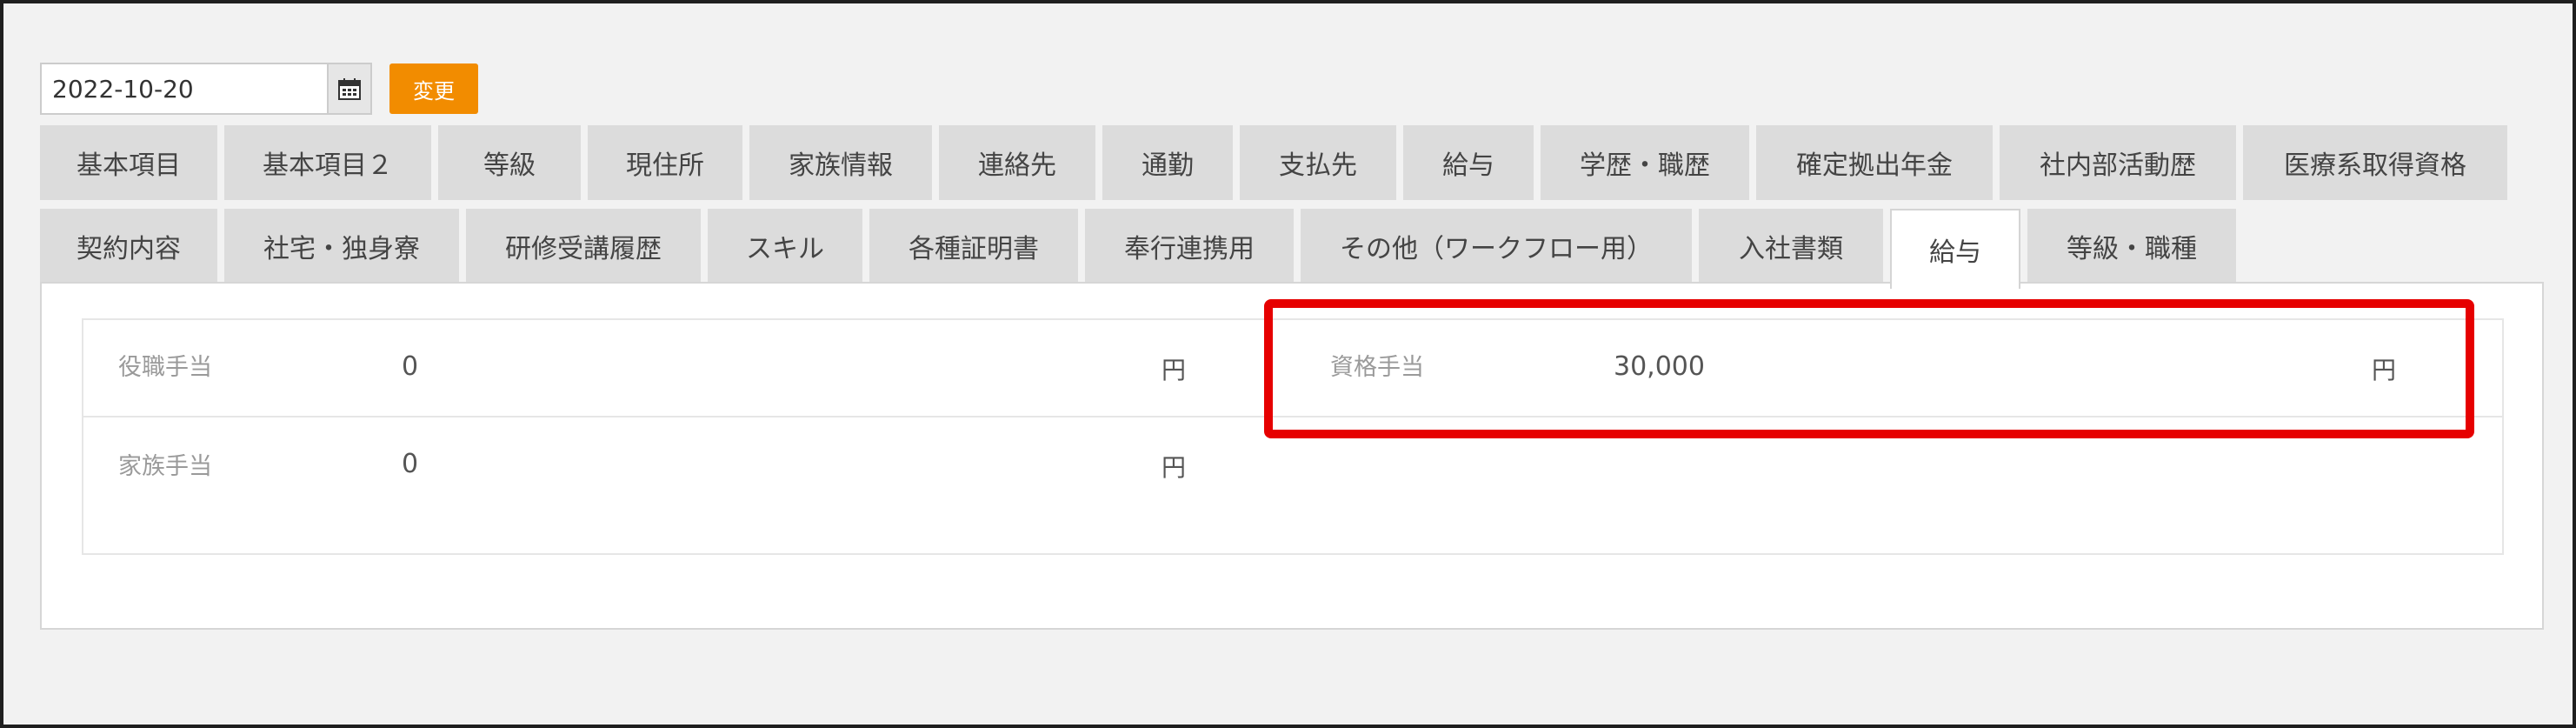 This screenshot has width=2576, height=728. I want to click on tab-medical-qualifications: 医療系取得資格, so click(2375, 162).